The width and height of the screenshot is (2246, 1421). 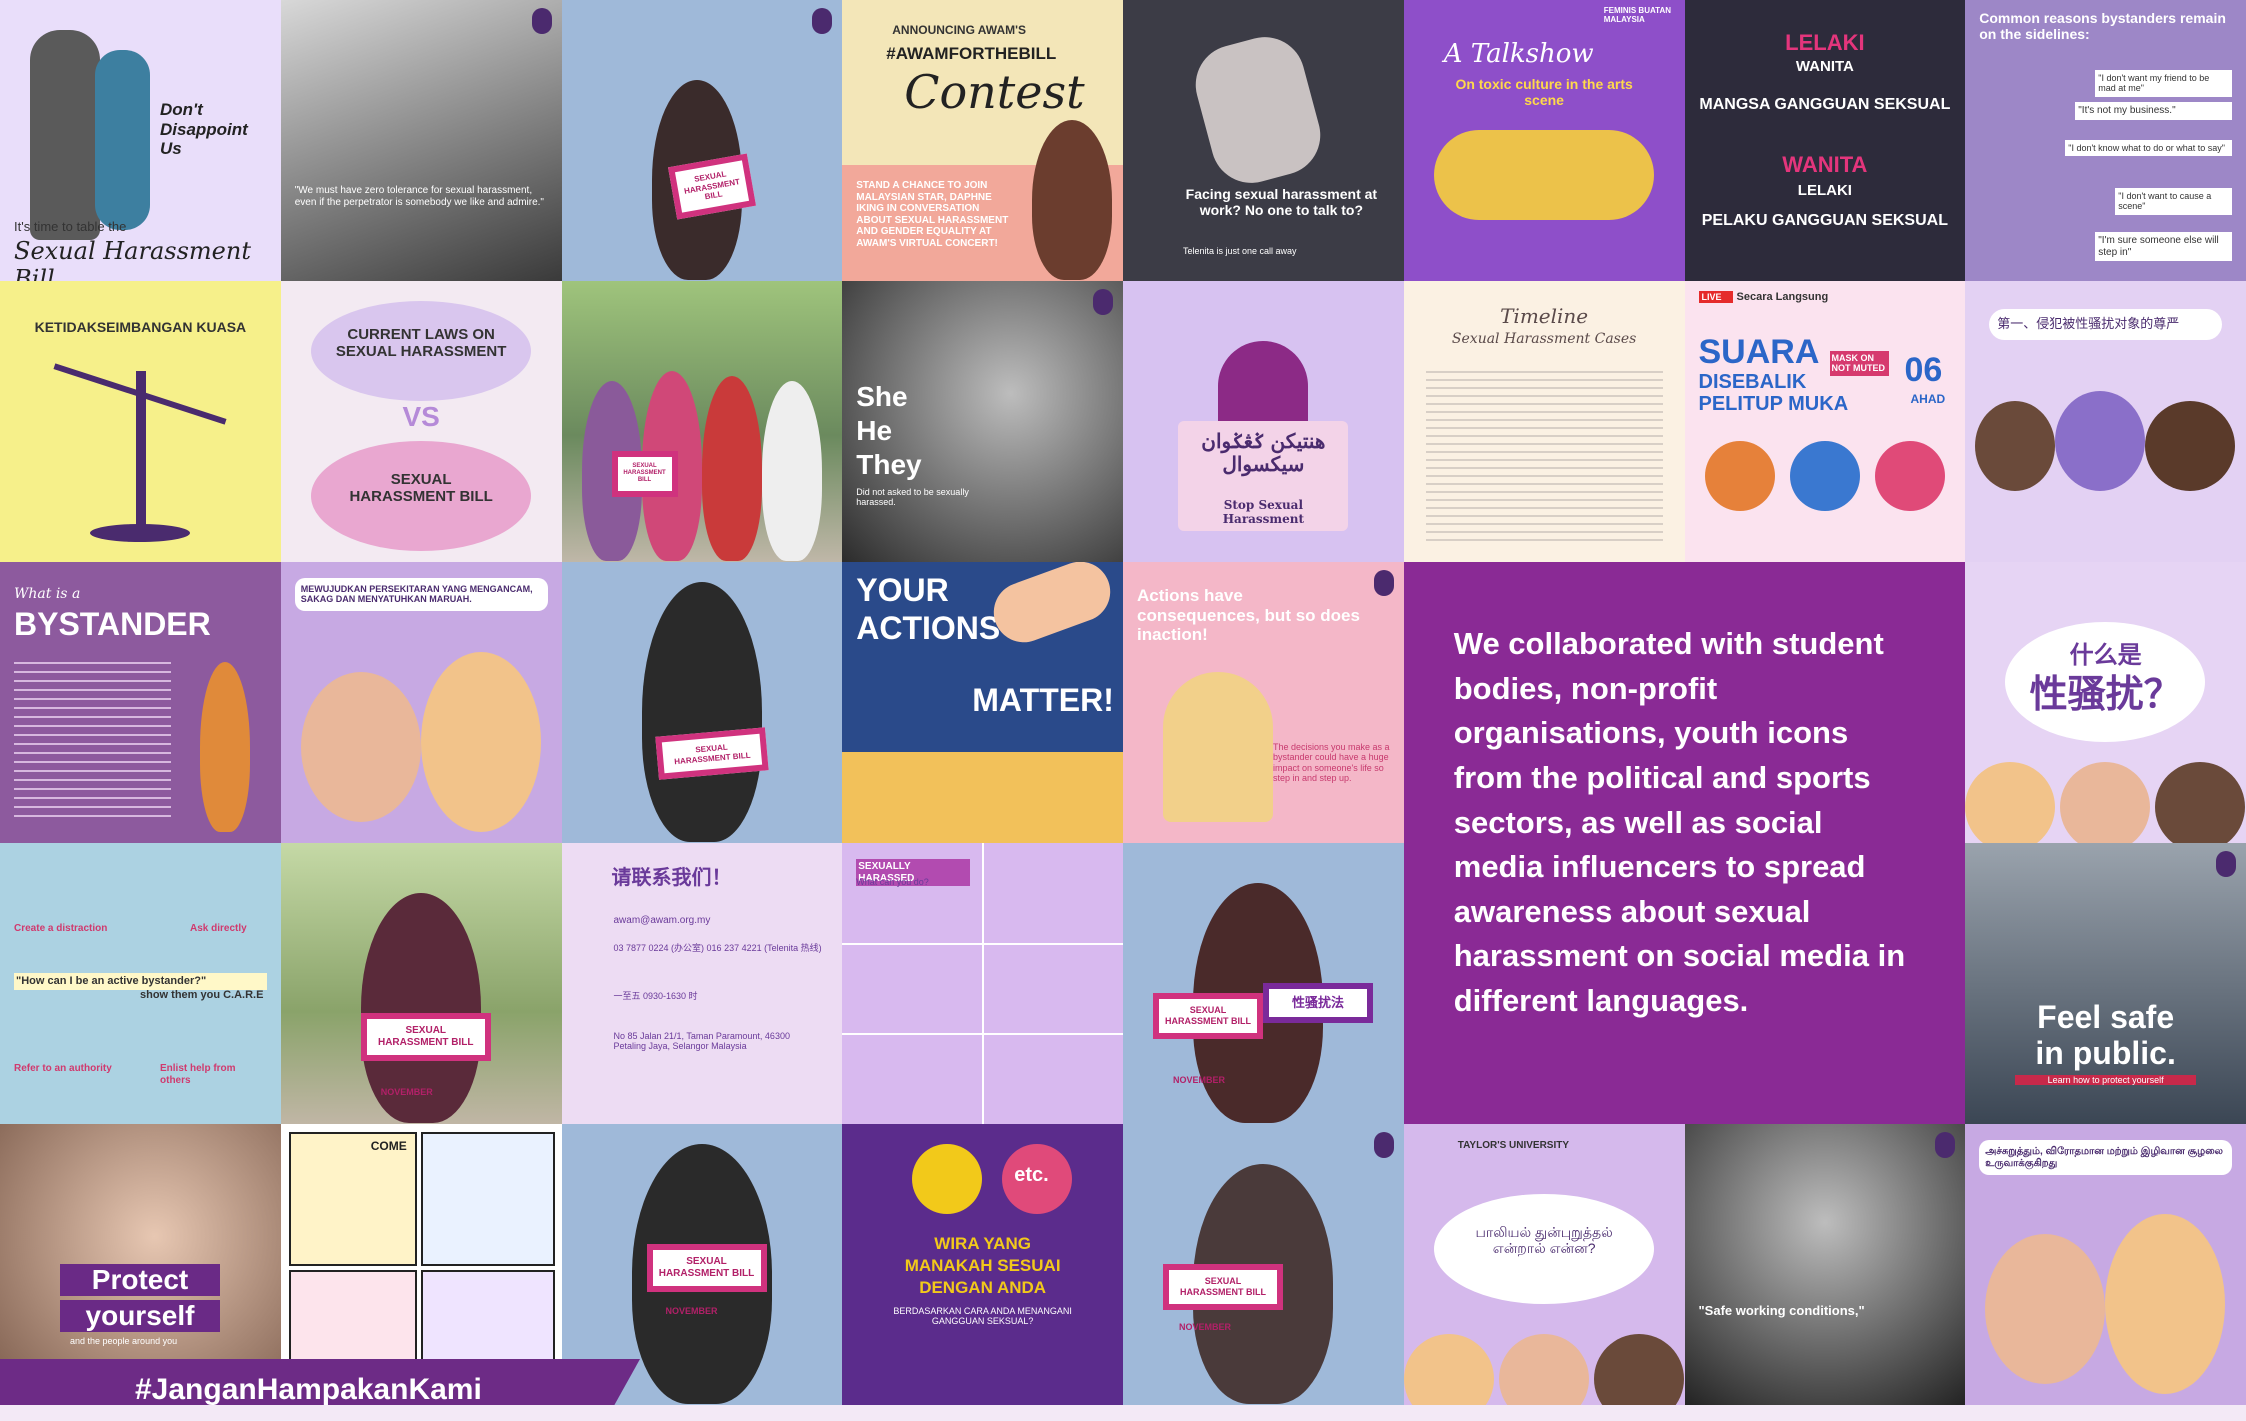 I want to click on body-text-lines, so click(x=92, y=742).